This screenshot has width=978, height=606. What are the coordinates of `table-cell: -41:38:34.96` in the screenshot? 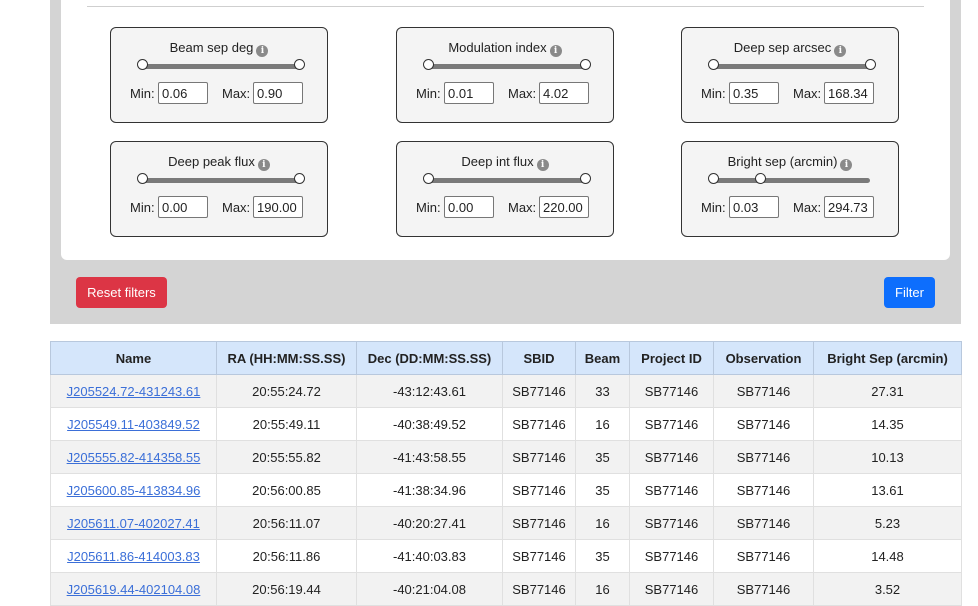 It's located at (429, 490).